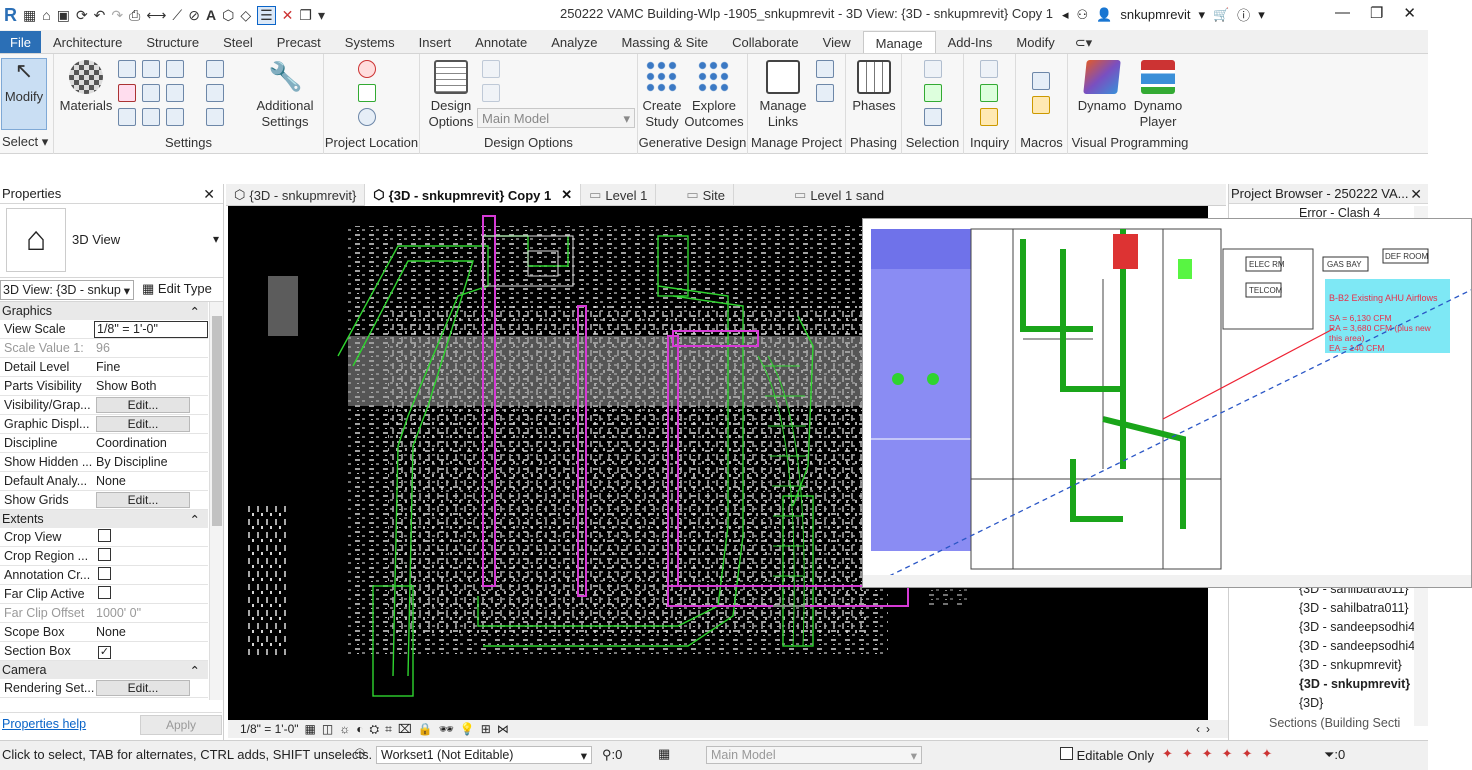 This screenshot has width=1472, height=770. Describe the element at coordinates (825, 69) in the screenshot. I see `manage-images-icon` at that location.